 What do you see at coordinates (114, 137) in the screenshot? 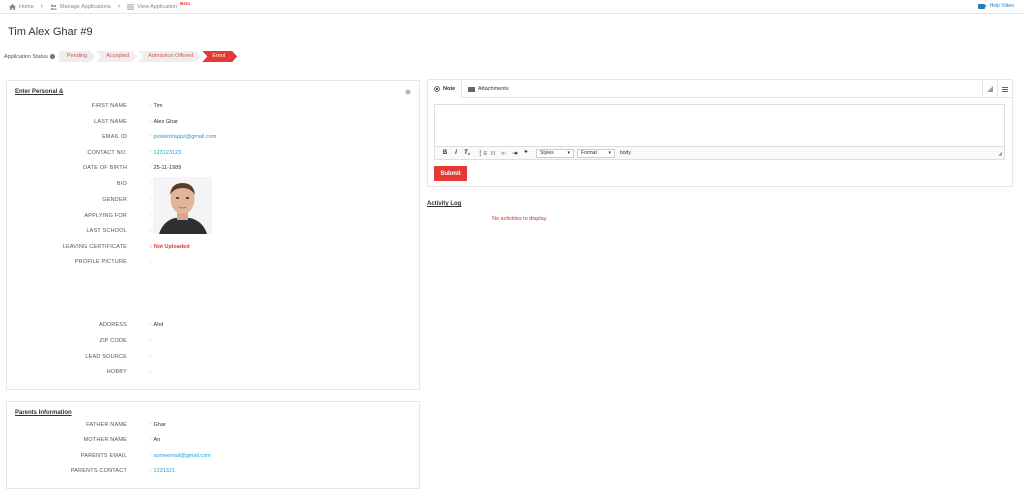
I see `field-label: EMAIL ID` at bounding box center [114, 137].